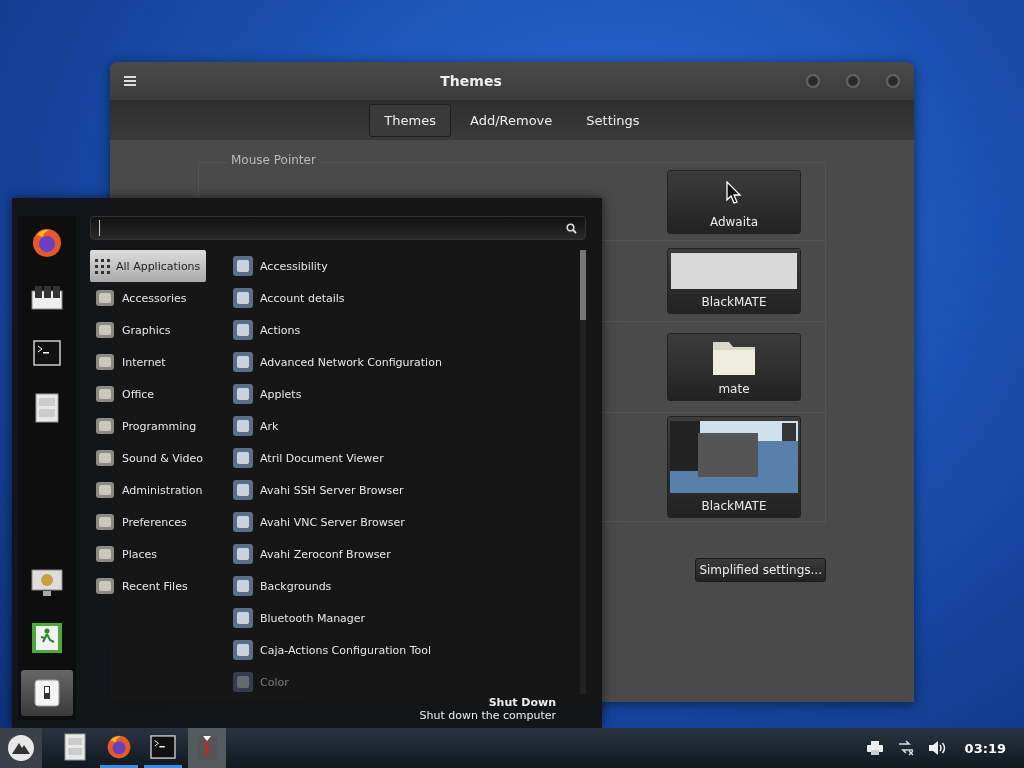 The image size is (1024, 768). Describe the element at coordinates (402, 266) in the screenshot. I see `application-item: Accessibility` at that location.